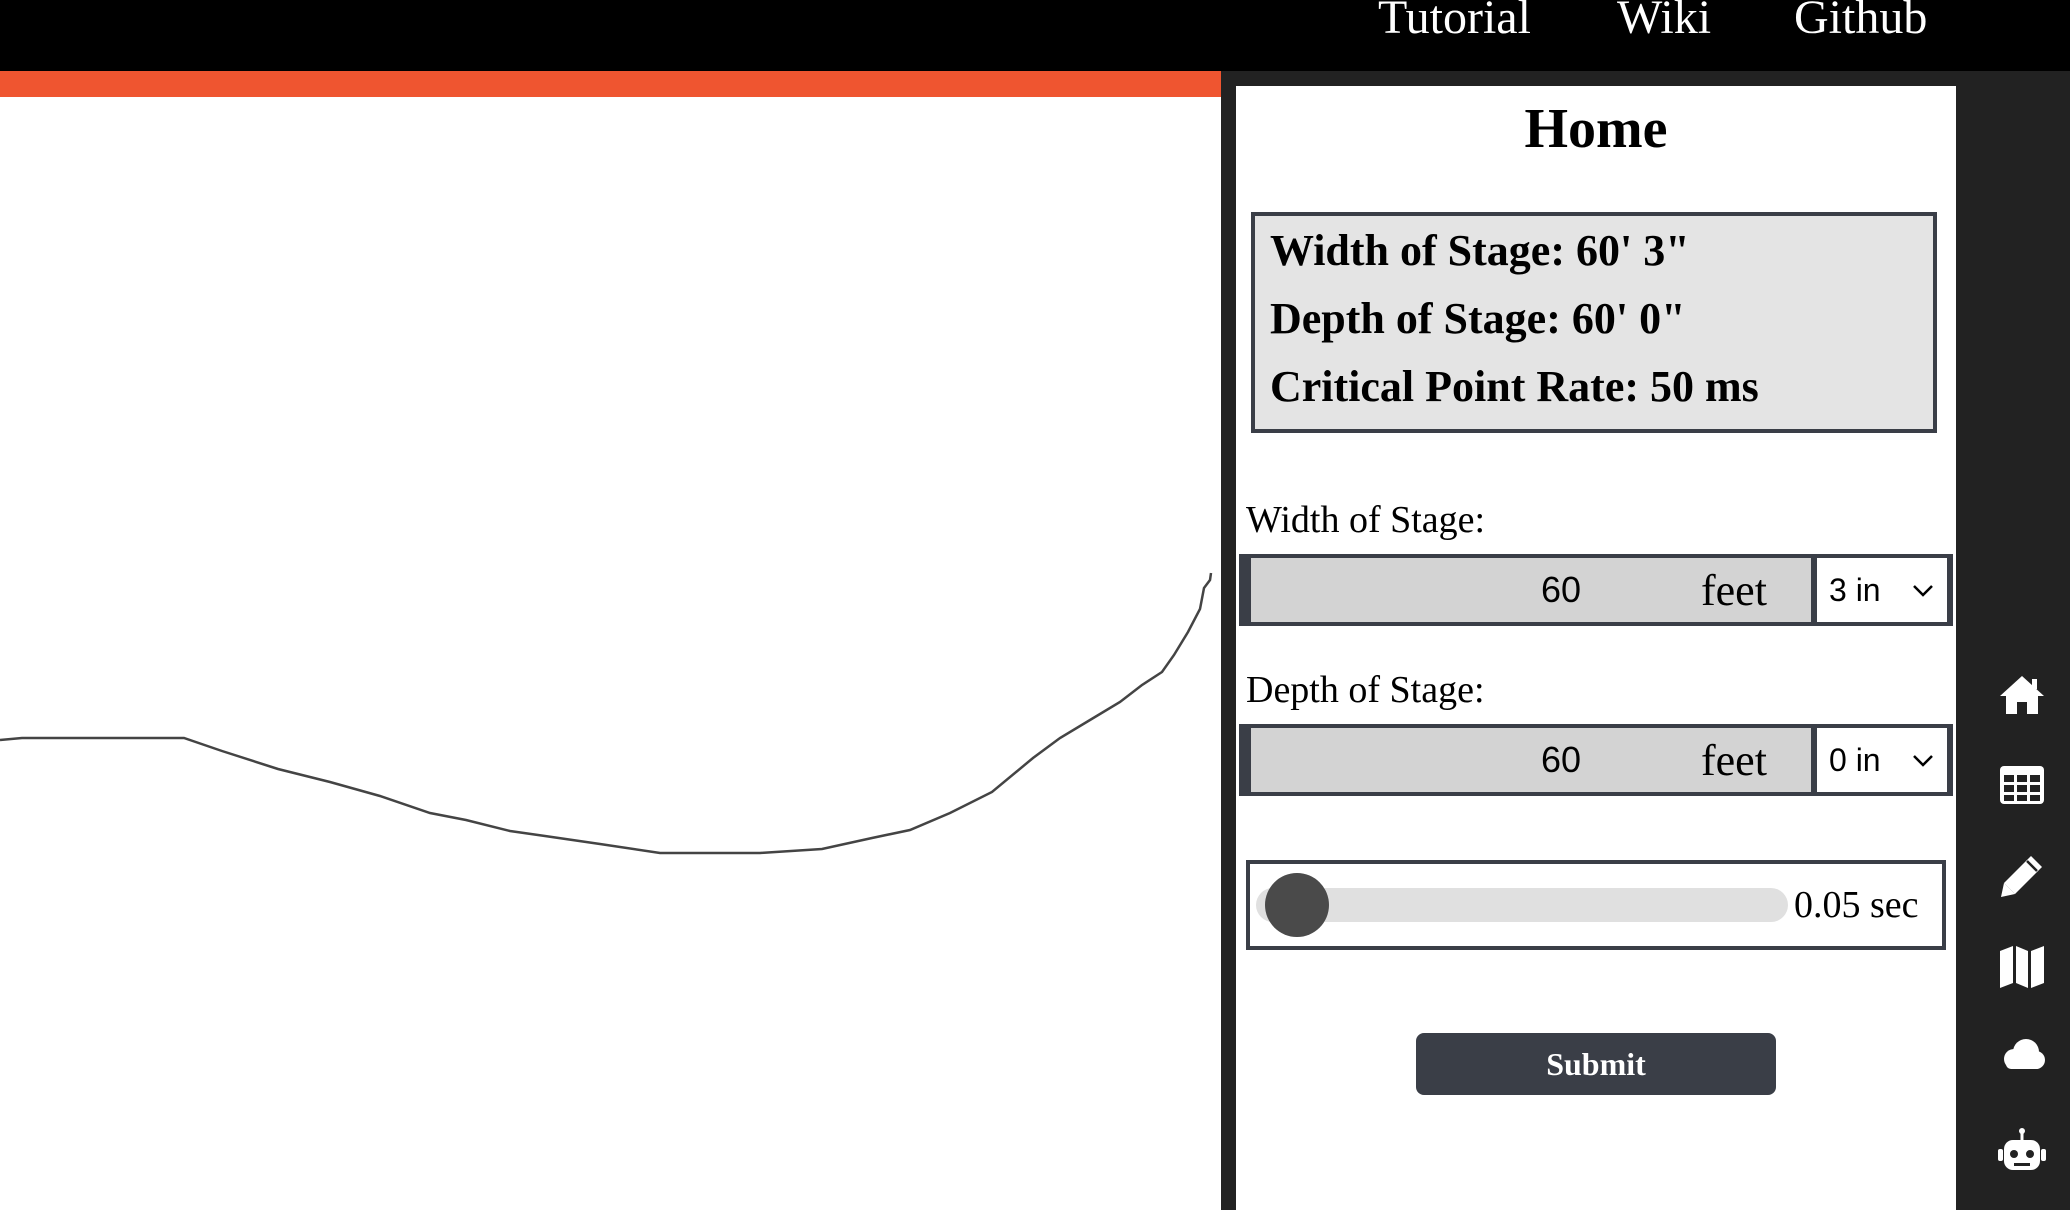  What do you see at coordinates (1035, 35) in the screenshot?
I see `top-navigation-bar: Tutorial Wiki Github` at bounding box center [1035, 35].